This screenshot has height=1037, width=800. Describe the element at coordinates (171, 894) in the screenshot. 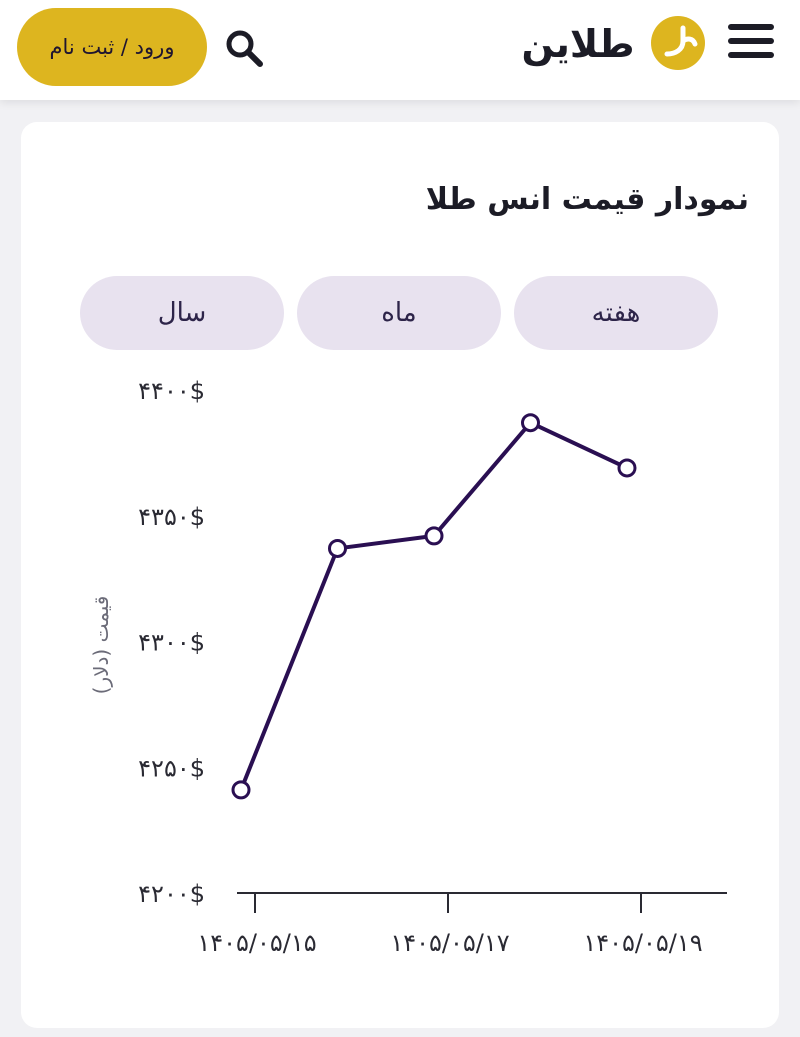

I see `y-tick-label: ۴۲۰۰$` at that location.